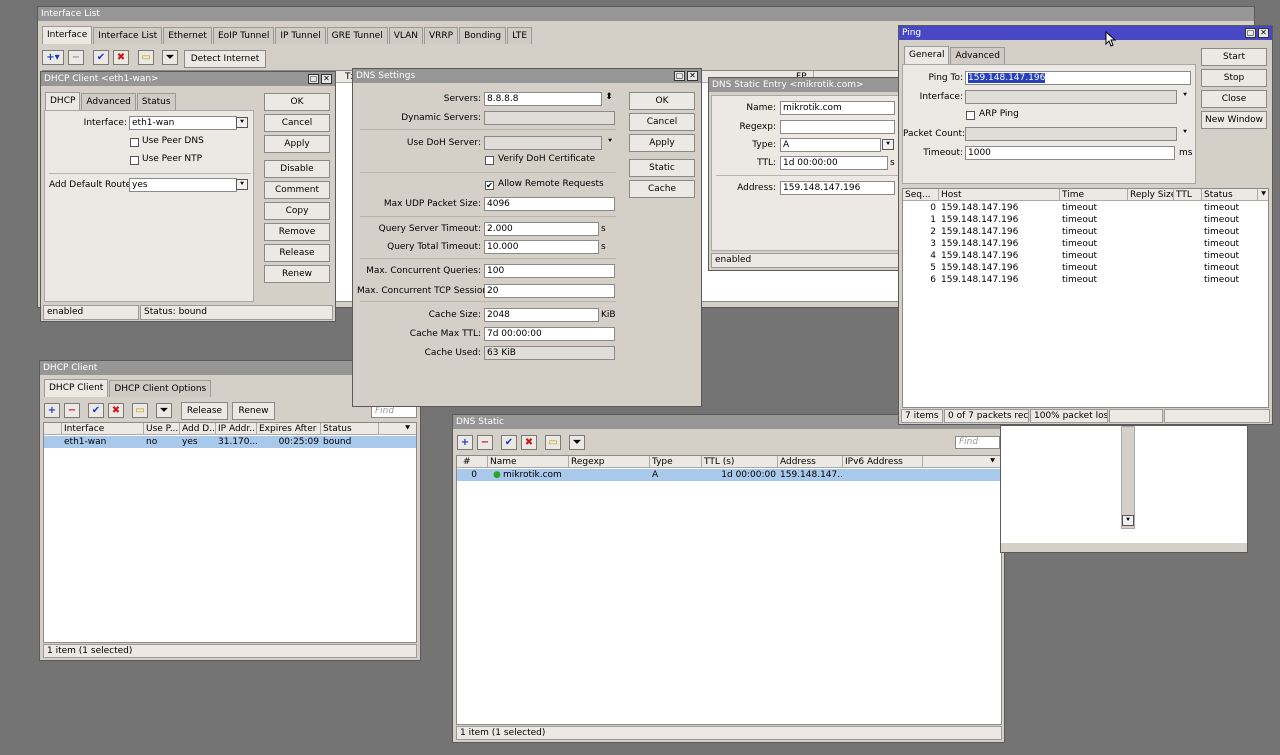 The image size is (1280, 755). Describe the element at coordinates (520, 35) in the screenshot. I see `tab-lte: LTE` at that location.